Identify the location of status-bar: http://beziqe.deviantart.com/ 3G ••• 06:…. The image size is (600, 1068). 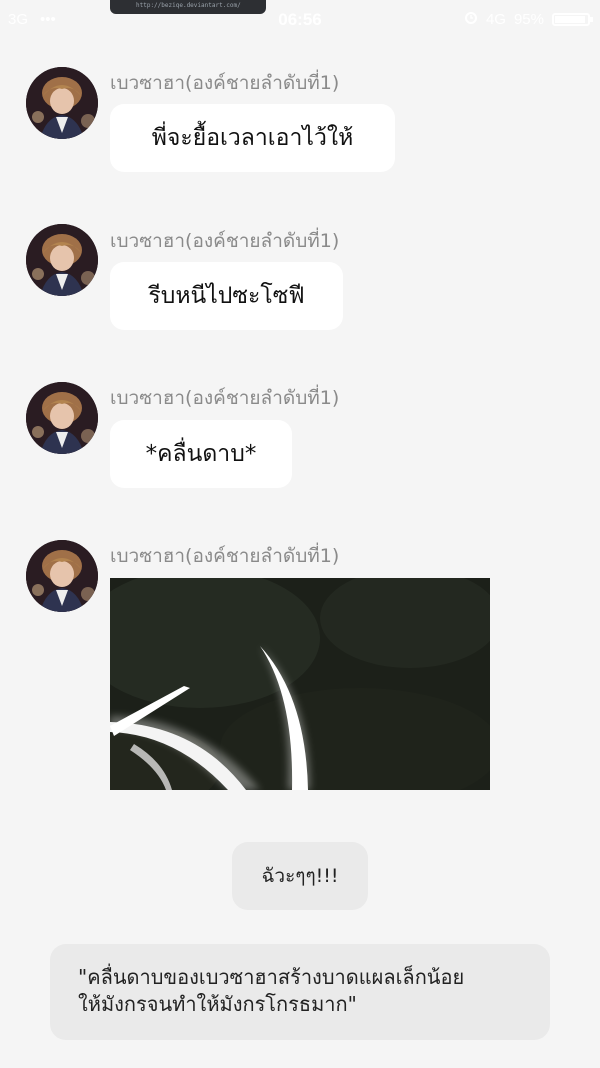
(300, 20).